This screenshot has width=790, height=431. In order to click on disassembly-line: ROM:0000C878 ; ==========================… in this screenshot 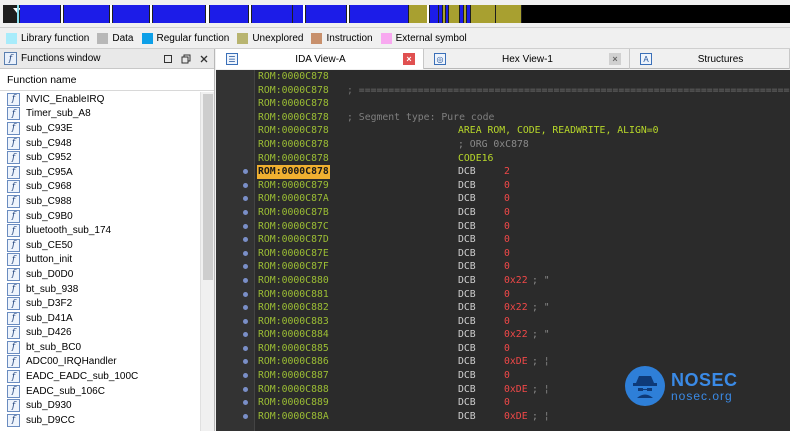, I will do `click(522, 91)`.